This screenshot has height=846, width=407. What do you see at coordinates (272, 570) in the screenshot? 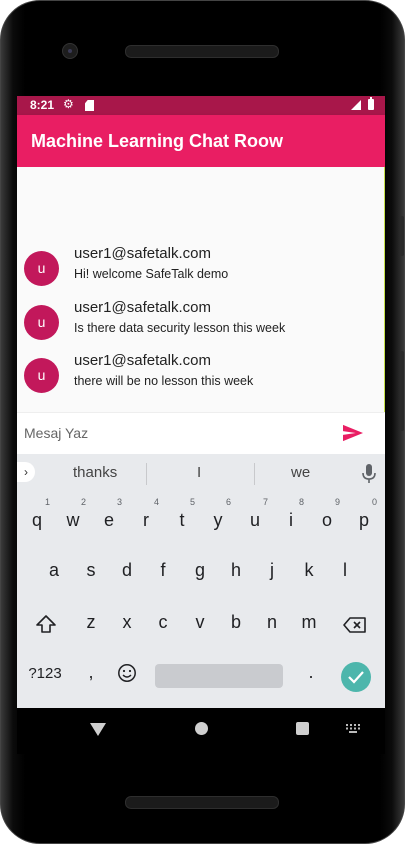
I see `key-j: j` at bounding box center [272, 570].